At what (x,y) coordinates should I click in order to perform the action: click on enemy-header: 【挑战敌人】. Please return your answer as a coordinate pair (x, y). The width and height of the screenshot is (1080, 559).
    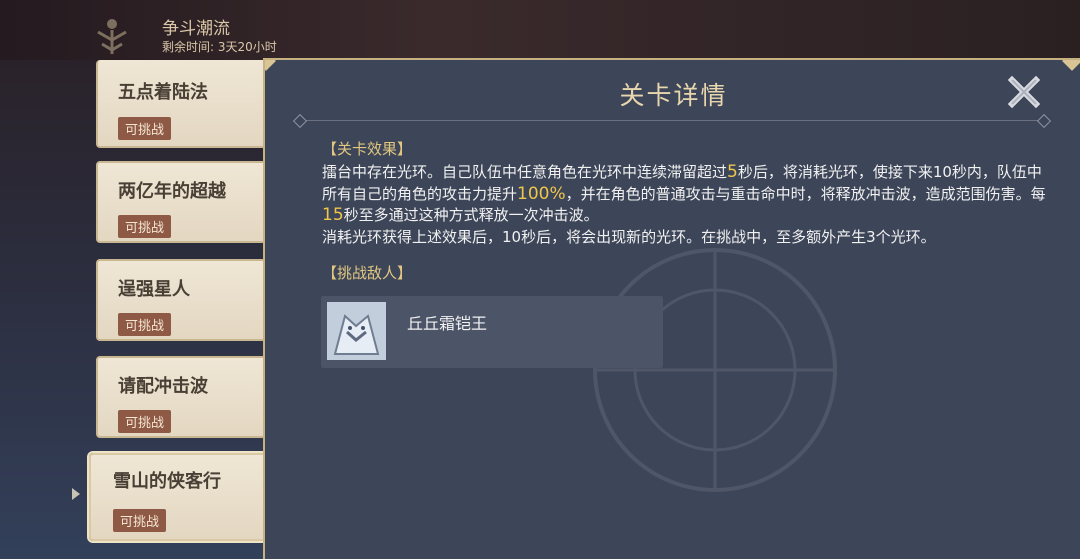
    Looking at the image, I should click on (367, 273).